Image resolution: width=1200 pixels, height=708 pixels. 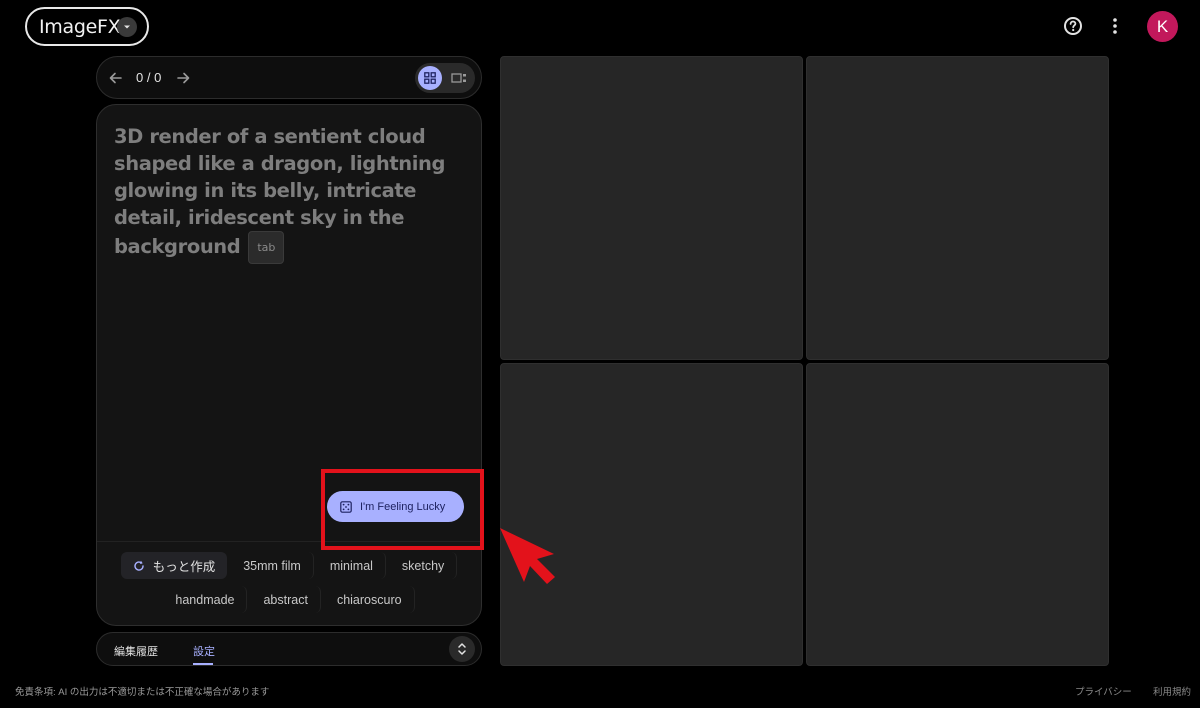 I want to click on chips-row-2: handmade abstract chiaroscuro, so click(x=289, y=599).